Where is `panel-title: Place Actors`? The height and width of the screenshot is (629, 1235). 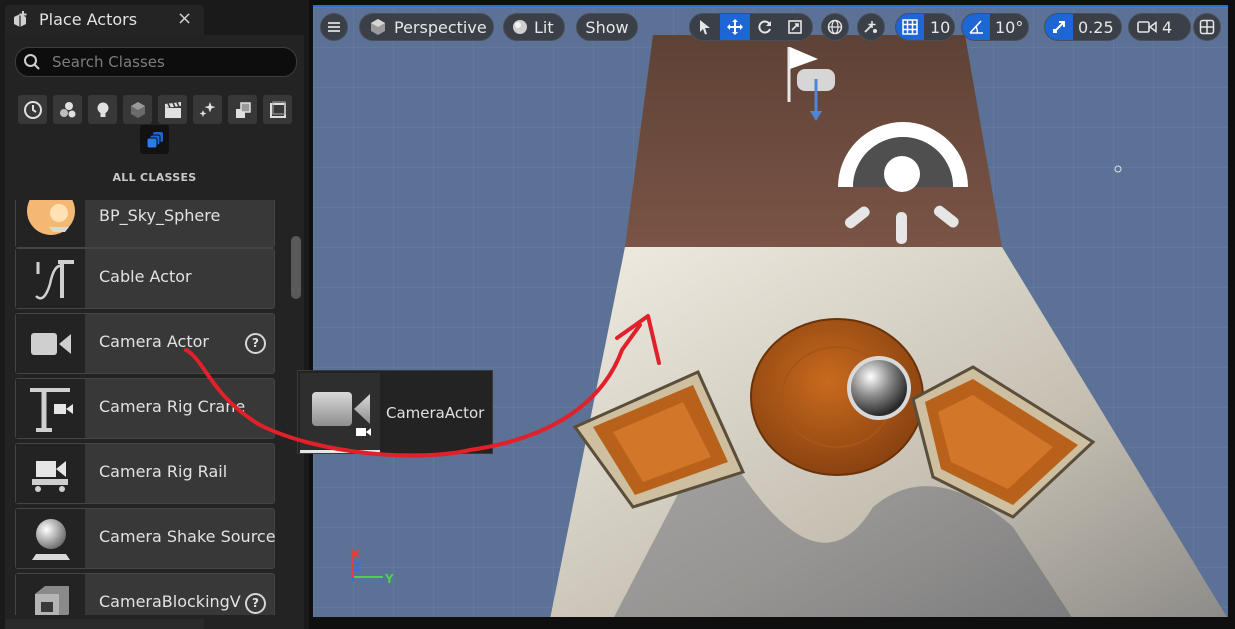 panel-title: Place Actors is located at coordinates (88, 19).